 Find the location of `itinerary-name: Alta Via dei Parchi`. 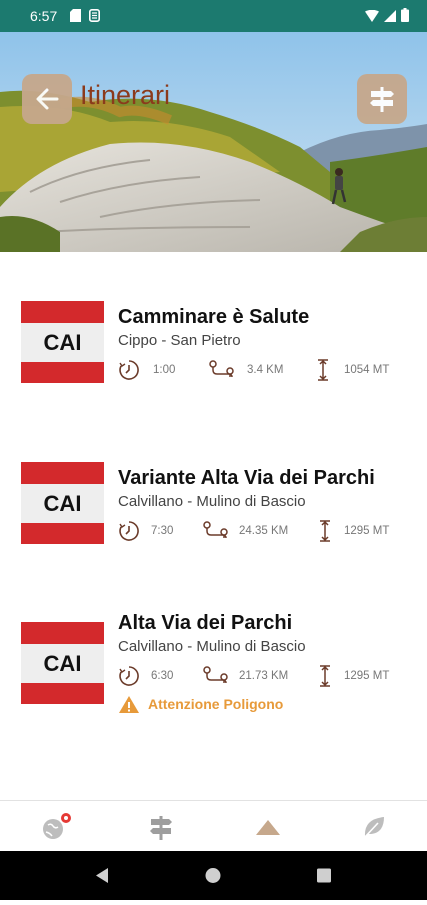

itinerary-name: Alta Via dei Parchi is located at coordinates (205, 623).